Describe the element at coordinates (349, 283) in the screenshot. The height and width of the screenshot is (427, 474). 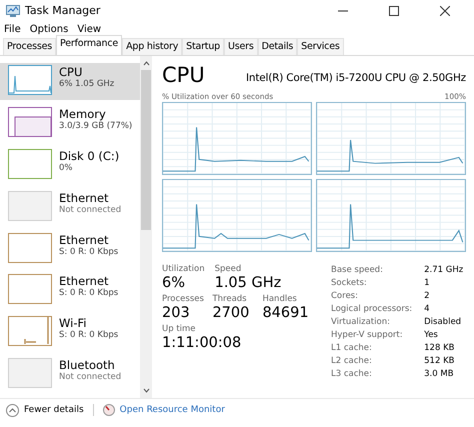
I see `spec-label: Sockets:` at that location.